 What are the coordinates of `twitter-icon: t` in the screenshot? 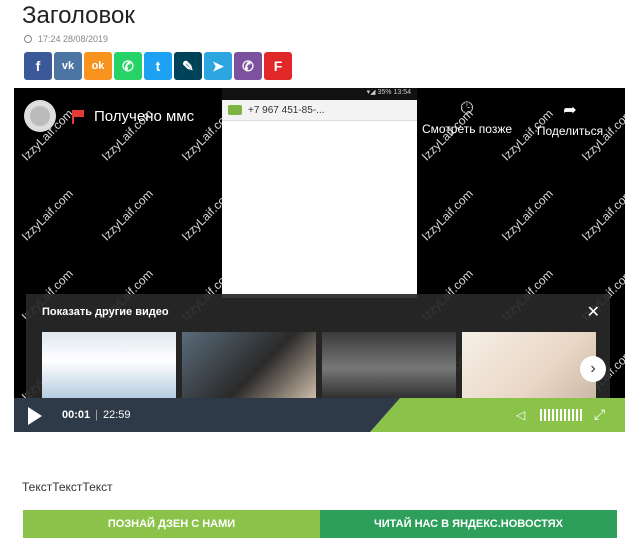 It's located at (158, 66).